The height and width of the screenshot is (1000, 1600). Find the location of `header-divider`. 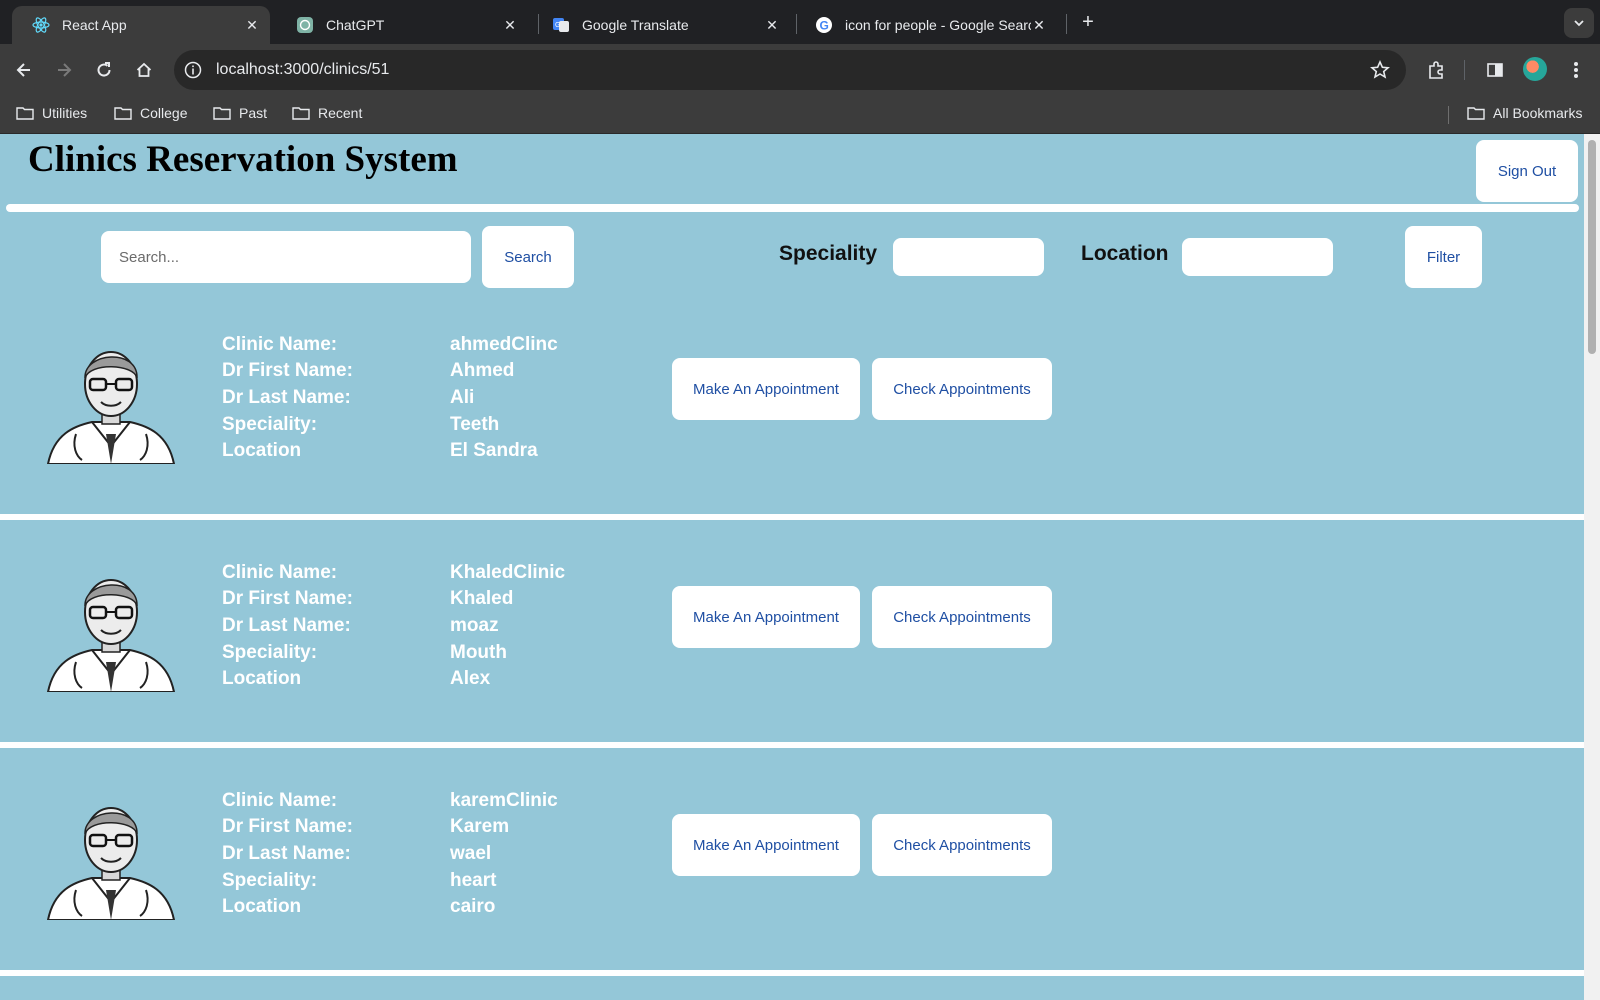

header-divider is located at coordinates (792, 208).